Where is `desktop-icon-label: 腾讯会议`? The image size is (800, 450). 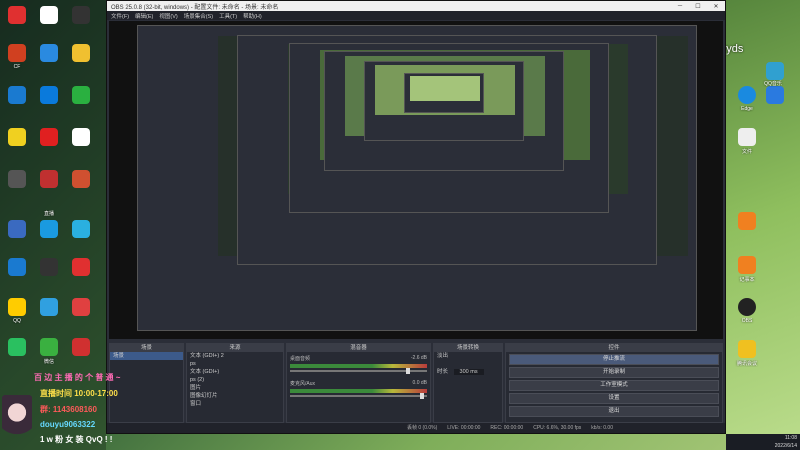 desktop-icon-label: 腾讯会议 is located at coordinates (746, 364).